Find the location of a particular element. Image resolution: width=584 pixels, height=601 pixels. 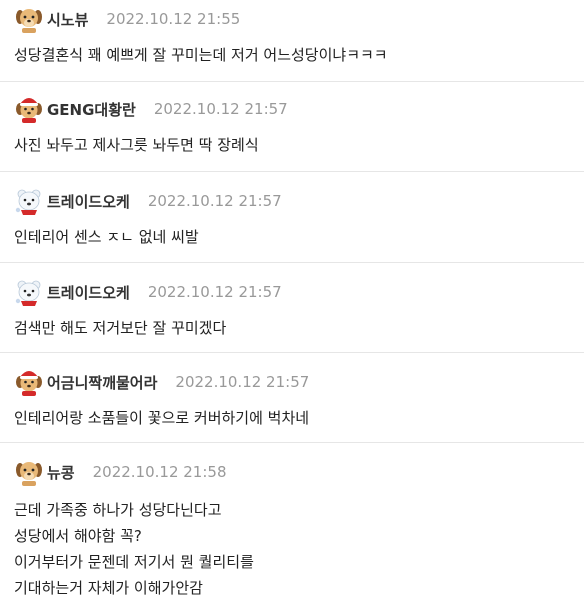

username: 시노뷰 is located at coordinates (67, 19).